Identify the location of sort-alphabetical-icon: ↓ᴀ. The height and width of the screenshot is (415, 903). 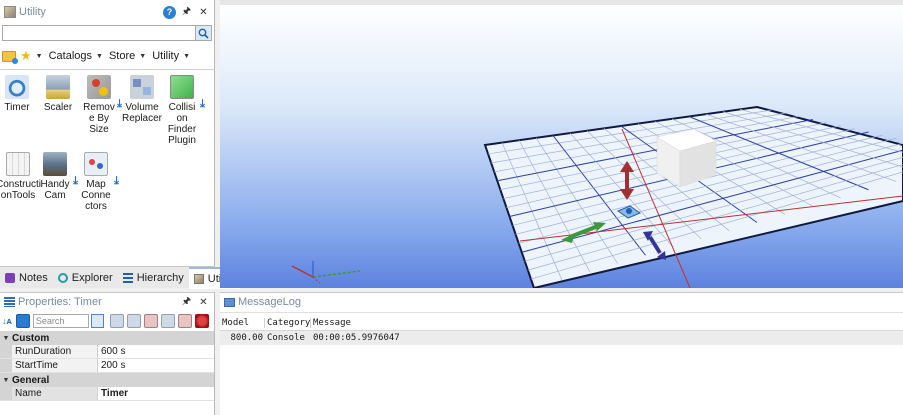
(9, 321).